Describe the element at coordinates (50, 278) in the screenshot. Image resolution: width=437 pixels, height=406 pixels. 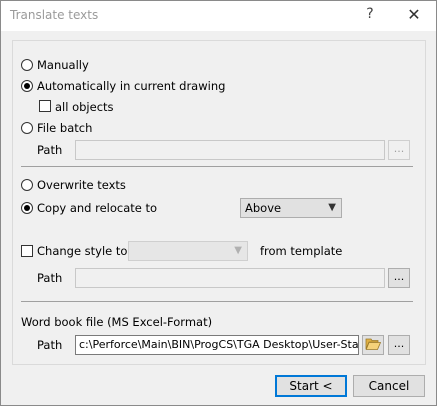
I see `template-path-label: Path` at that location.